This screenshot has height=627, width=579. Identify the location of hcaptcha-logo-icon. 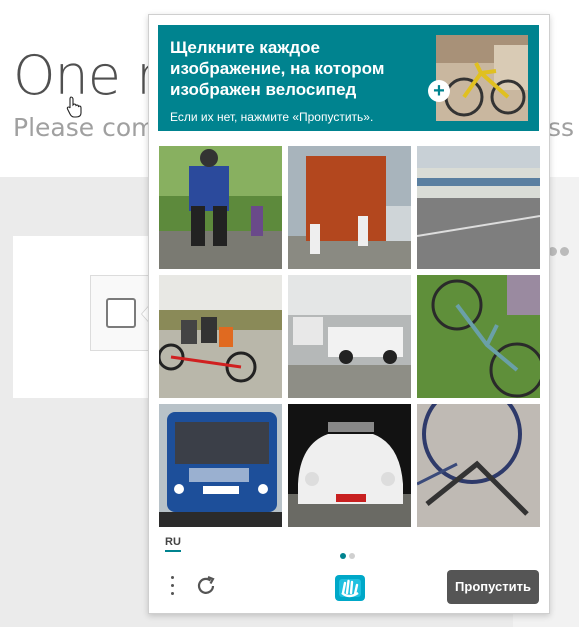
(350, 588).